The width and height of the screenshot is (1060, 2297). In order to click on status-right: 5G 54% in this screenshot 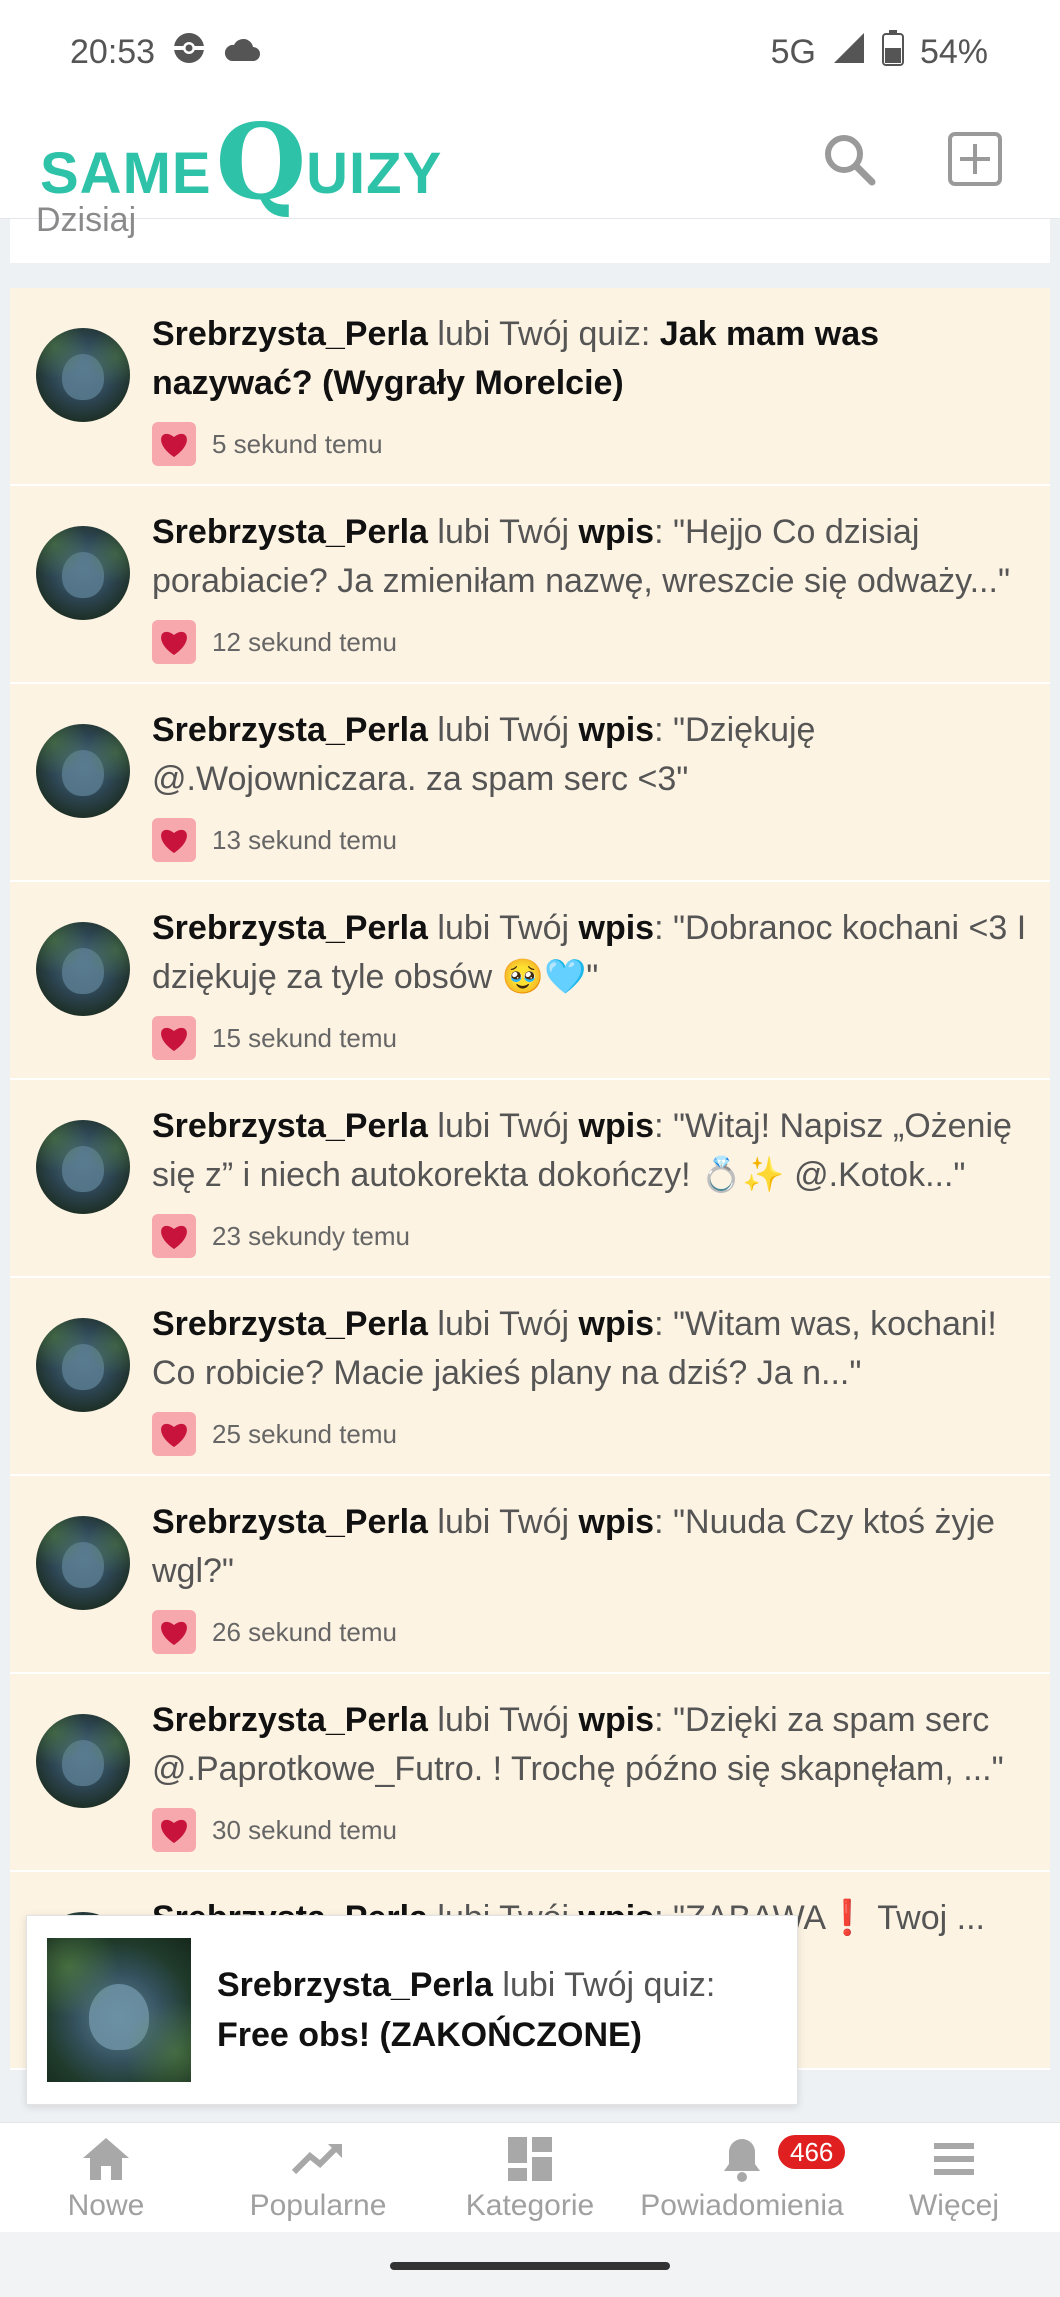, I will do `click(879, 52)`.